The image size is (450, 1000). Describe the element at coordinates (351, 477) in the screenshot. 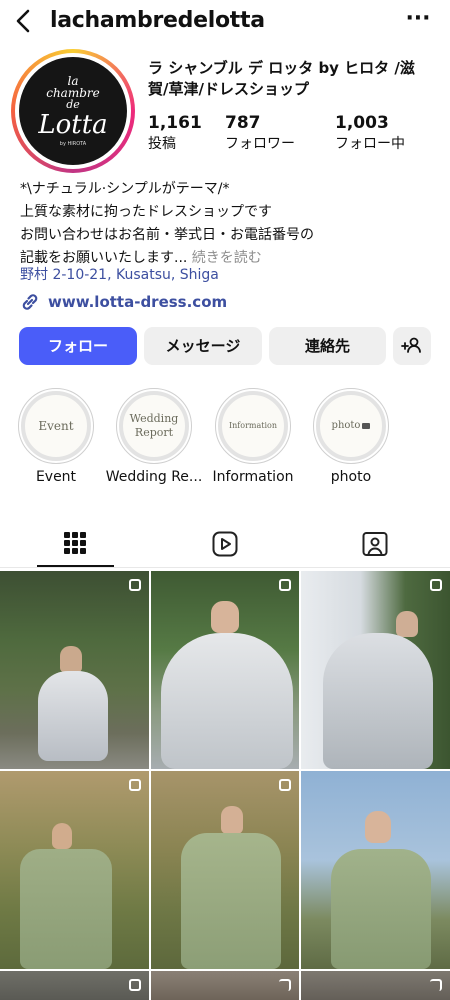

I see `highlight-label: photo` at that location.